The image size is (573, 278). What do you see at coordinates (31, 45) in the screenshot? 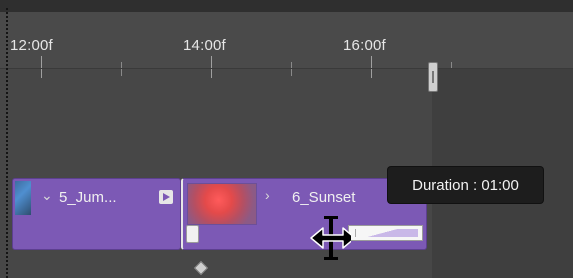
I see `ruler-label-12: 12:00f` at bounding box center [31, 45].